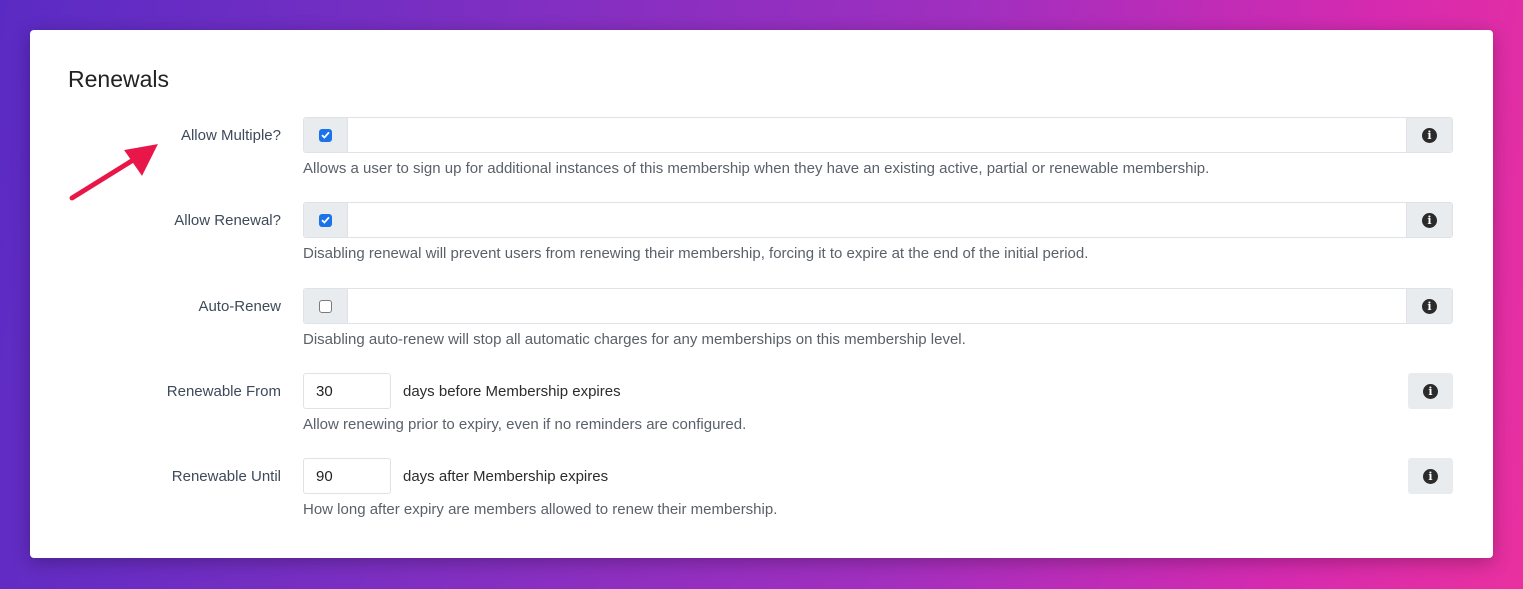  I want to click on auto-renew-info-button: i, so click(1429, 306).